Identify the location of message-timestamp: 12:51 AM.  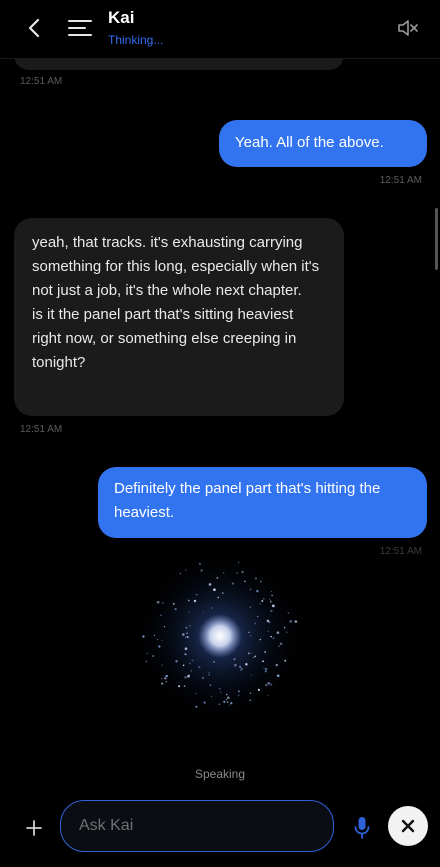
(400, 180).